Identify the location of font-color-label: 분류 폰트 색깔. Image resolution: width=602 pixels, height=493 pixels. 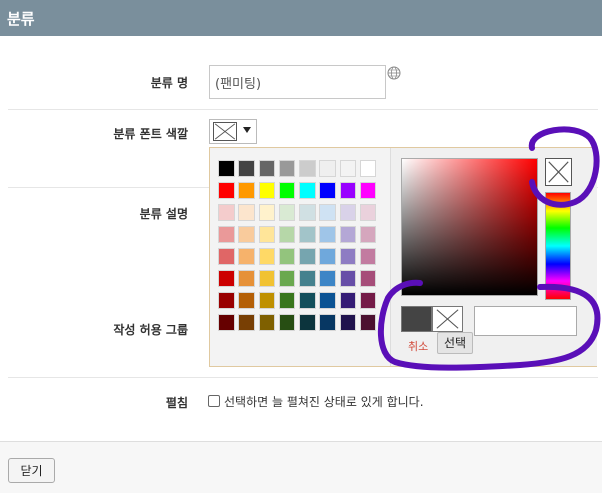
(150, 134).